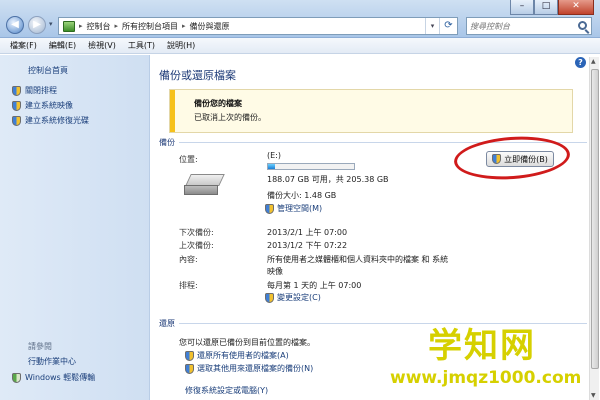  I want to click on notice-accent-bar, so click(172, 111).